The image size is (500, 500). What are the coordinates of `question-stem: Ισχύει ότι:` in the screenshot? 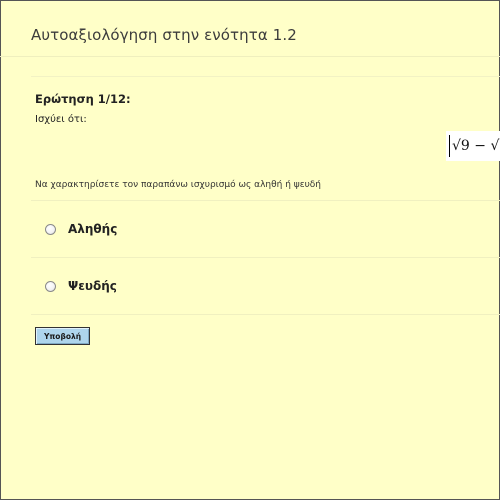 It's located at (61, 119).